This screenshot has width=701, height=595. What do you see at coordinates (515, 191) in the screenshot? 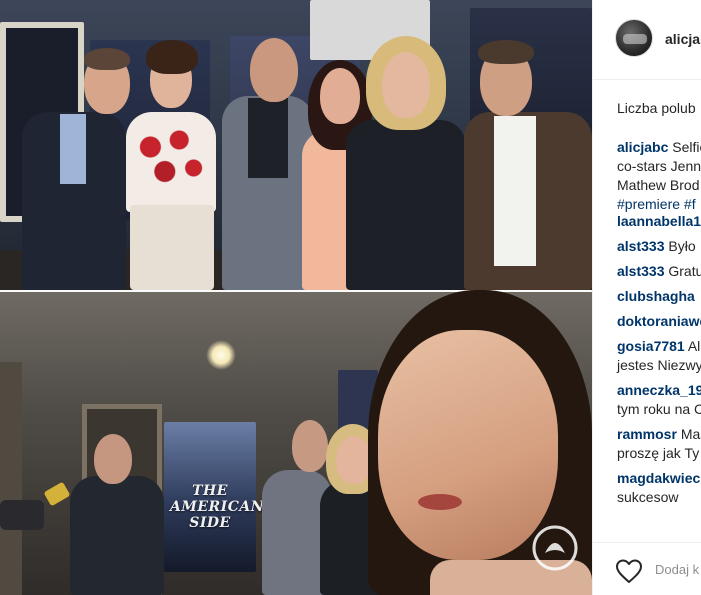
I see `person-6-shirt` at bounding box center [515, 191].